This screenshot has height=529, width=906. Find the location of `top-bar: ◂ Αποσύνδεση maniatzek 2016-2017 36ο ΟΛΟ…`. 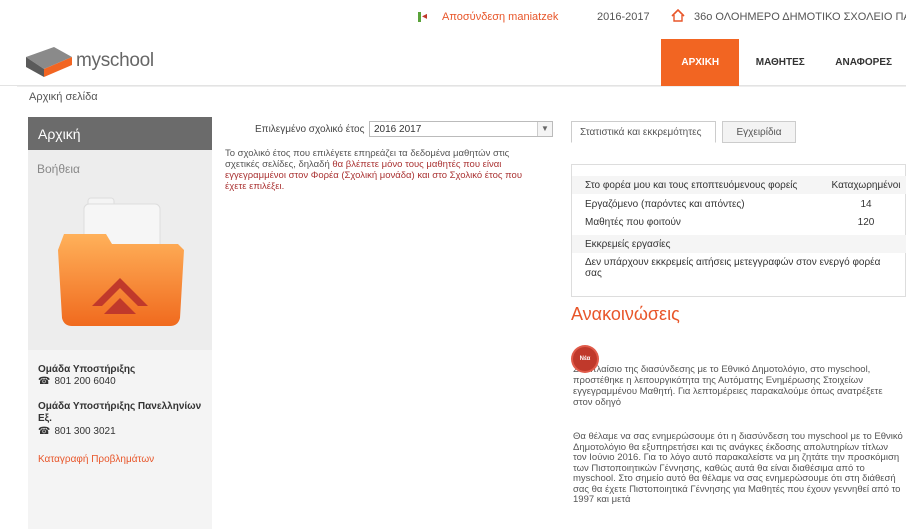

top-bar: ◂ Αποσύνδεση maniatzek 2016-2017 36ο ΟΛΟ… is located at coordinates (453, 17).